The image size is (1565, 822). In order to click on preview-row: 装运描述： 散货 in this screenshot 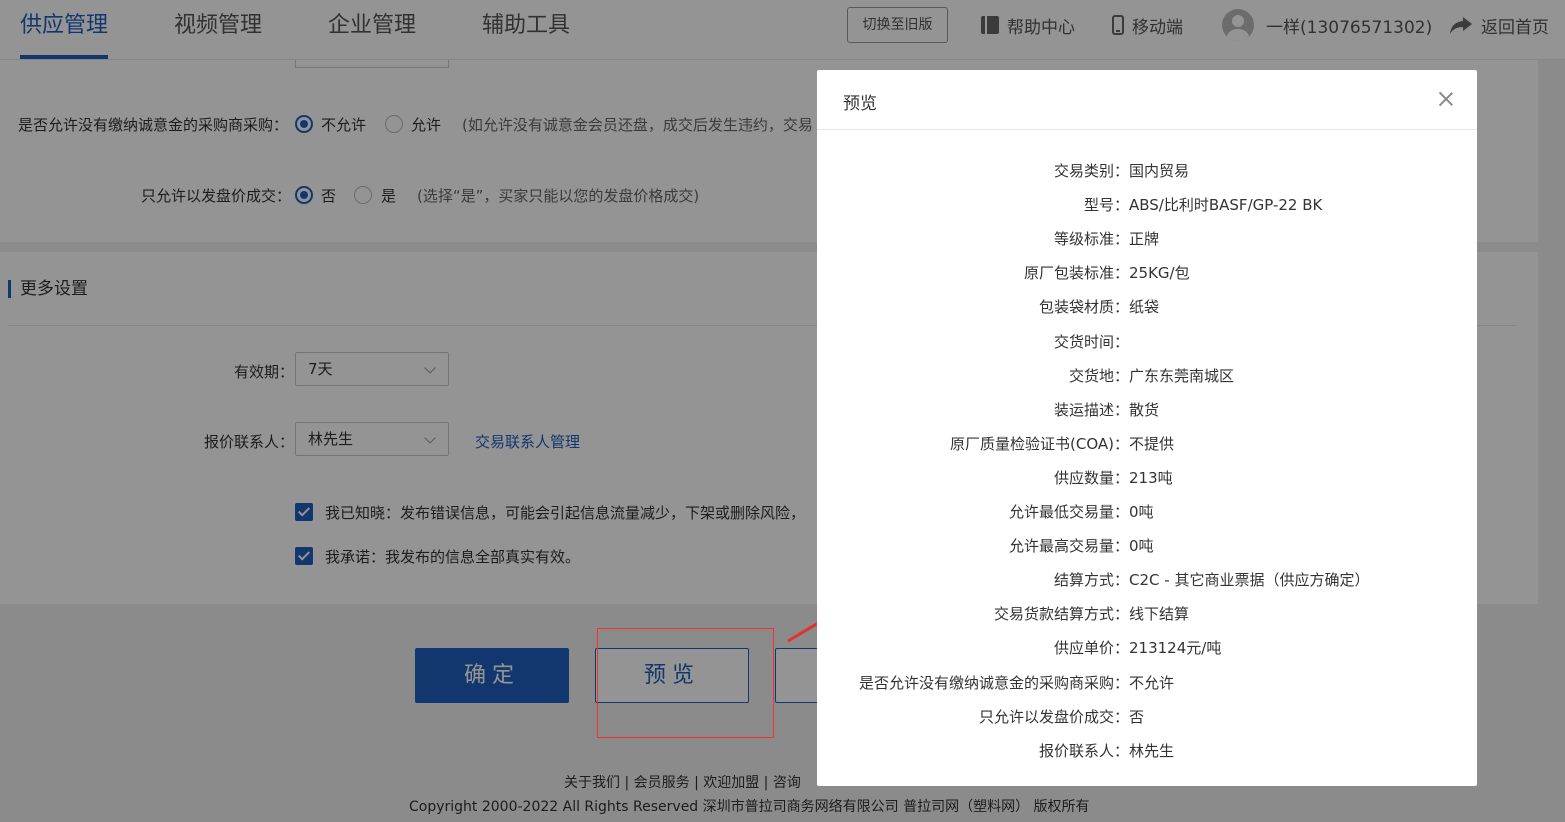, I will do `click(1147, 411)`.